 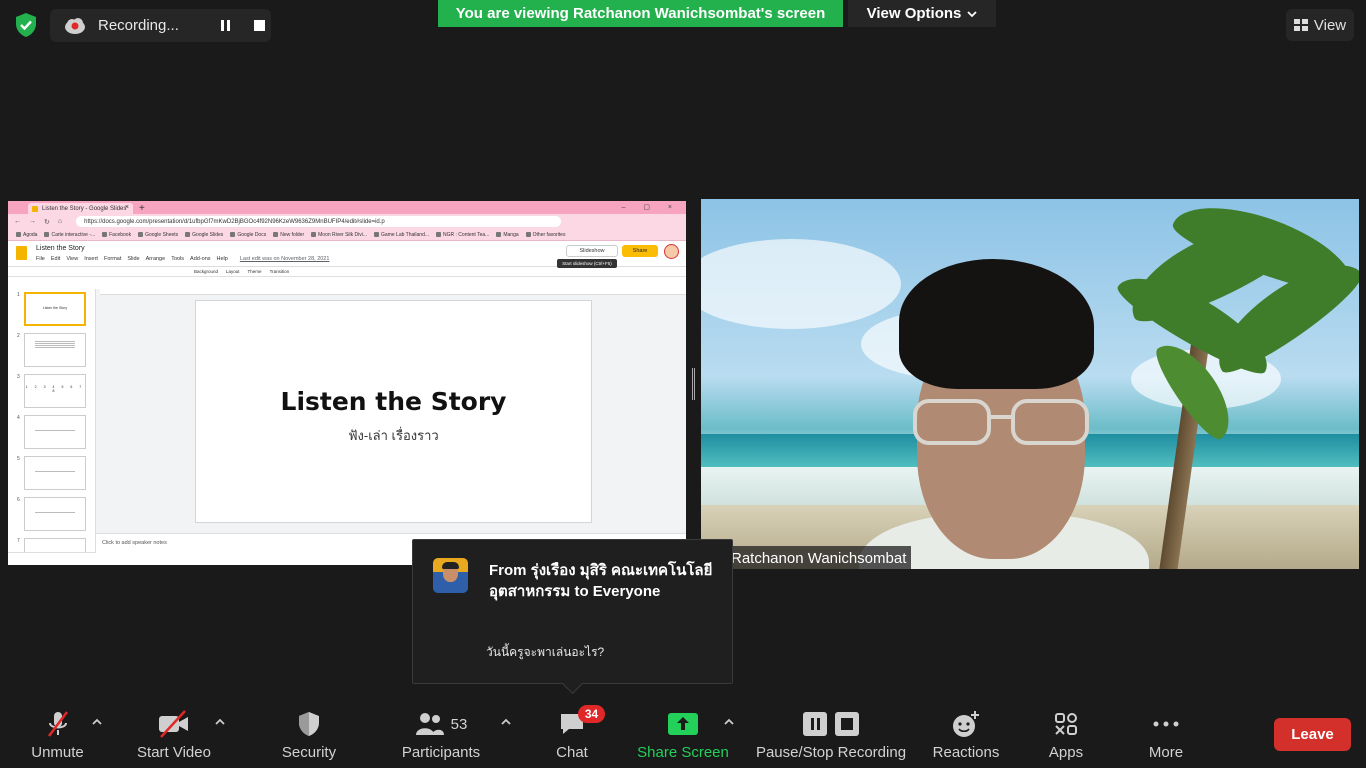 I want to click on bookmark: Google Sheets, so click(x=158, y=235).